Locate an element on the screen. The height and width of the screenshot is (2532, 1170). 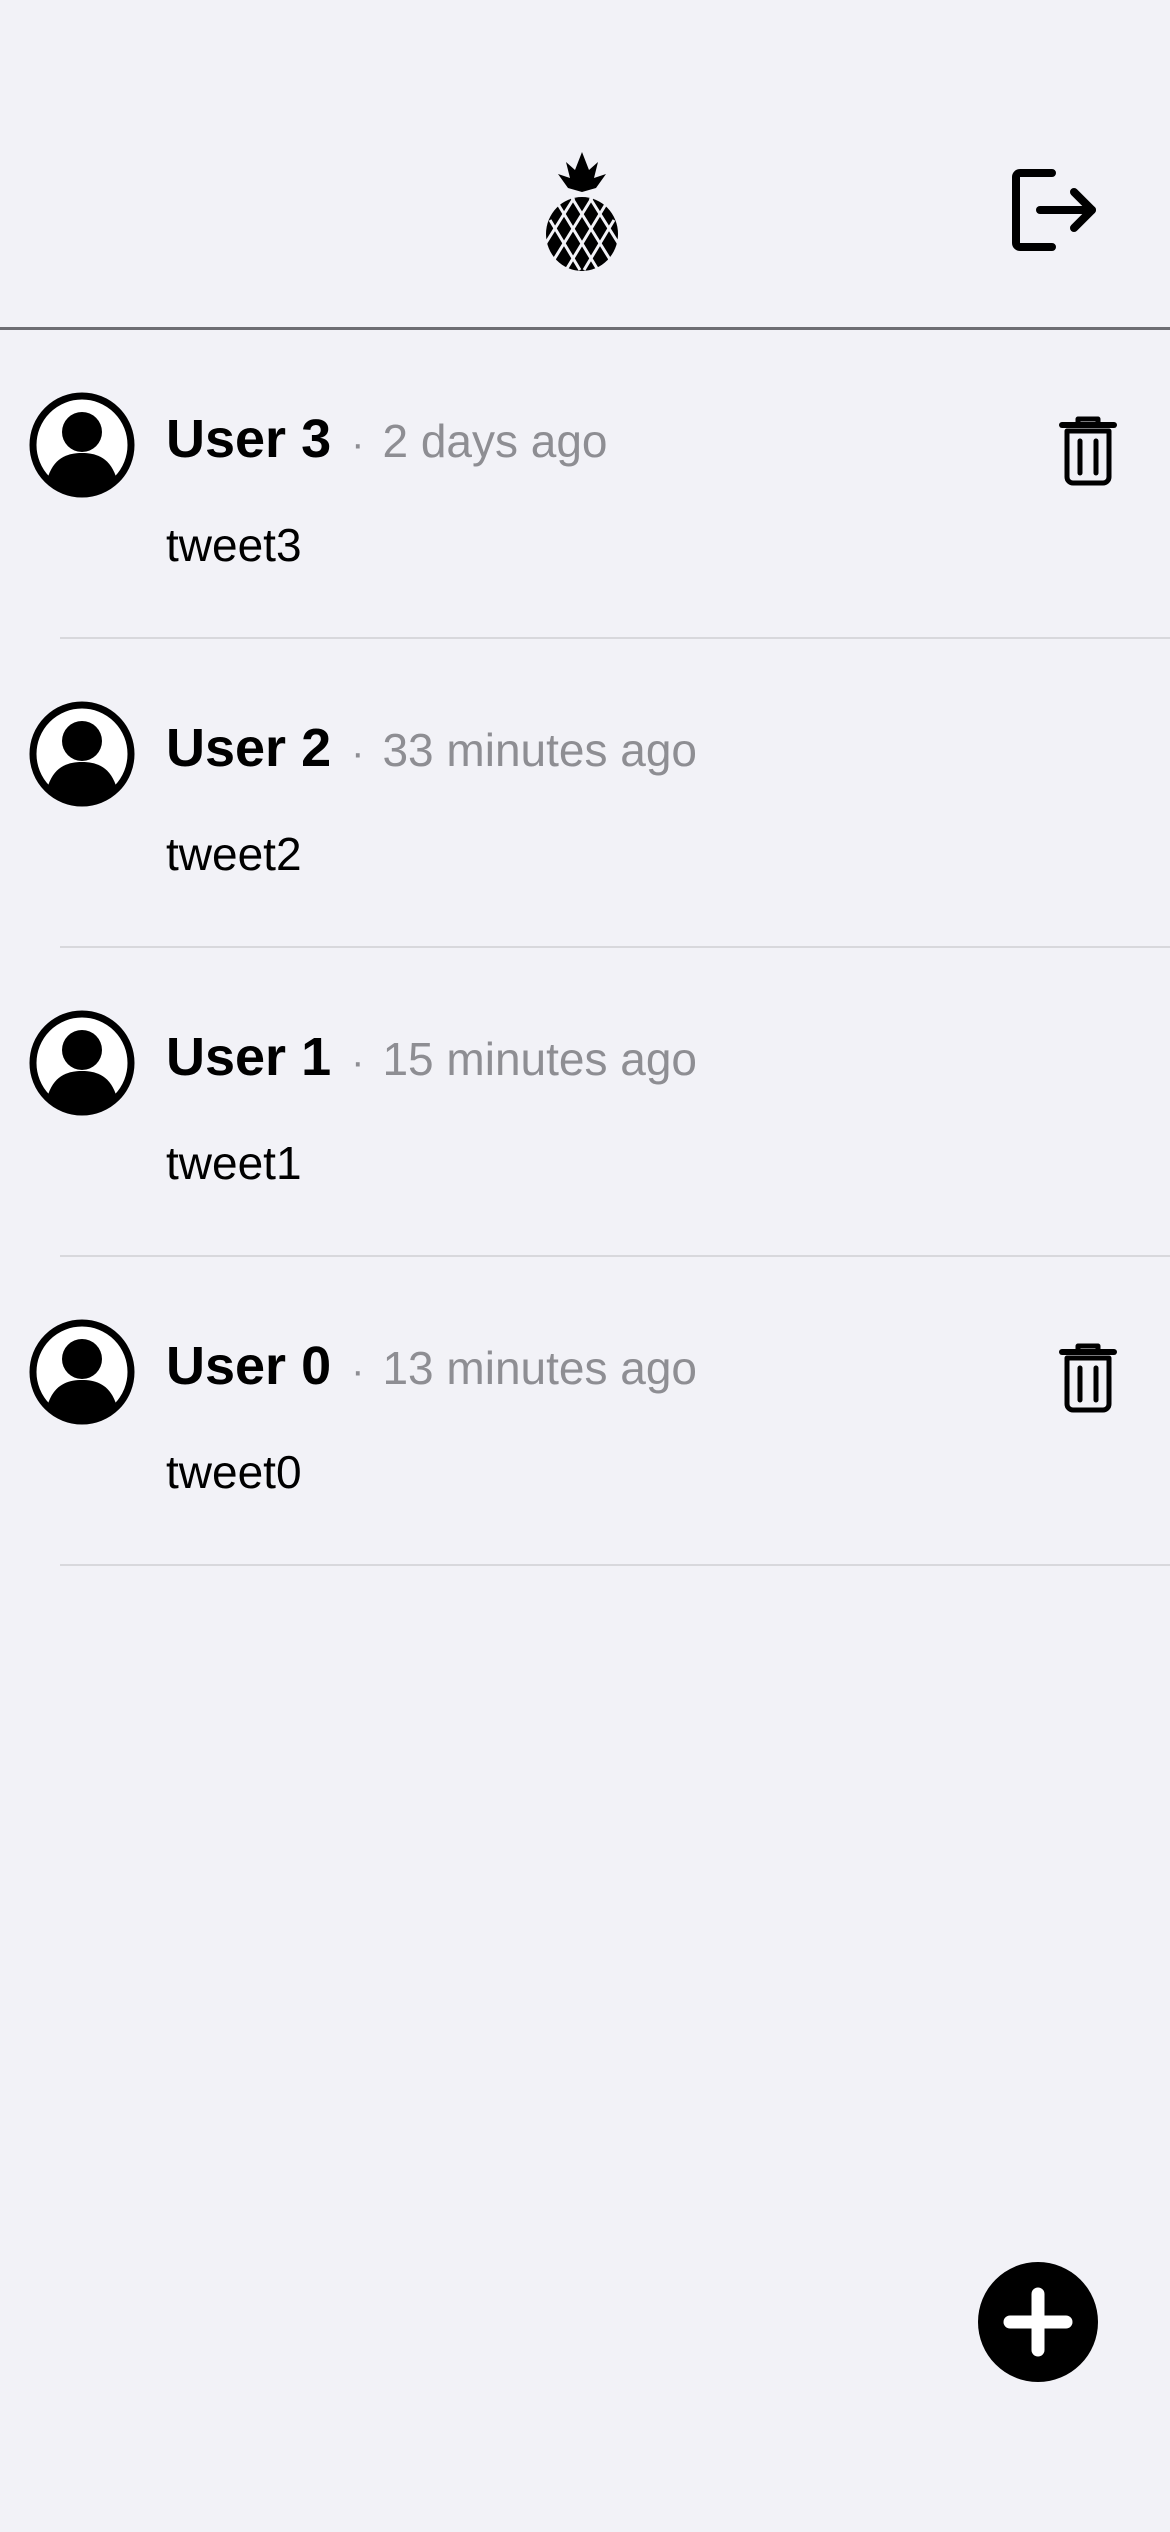
app-header is located at coordinates (585, 165).